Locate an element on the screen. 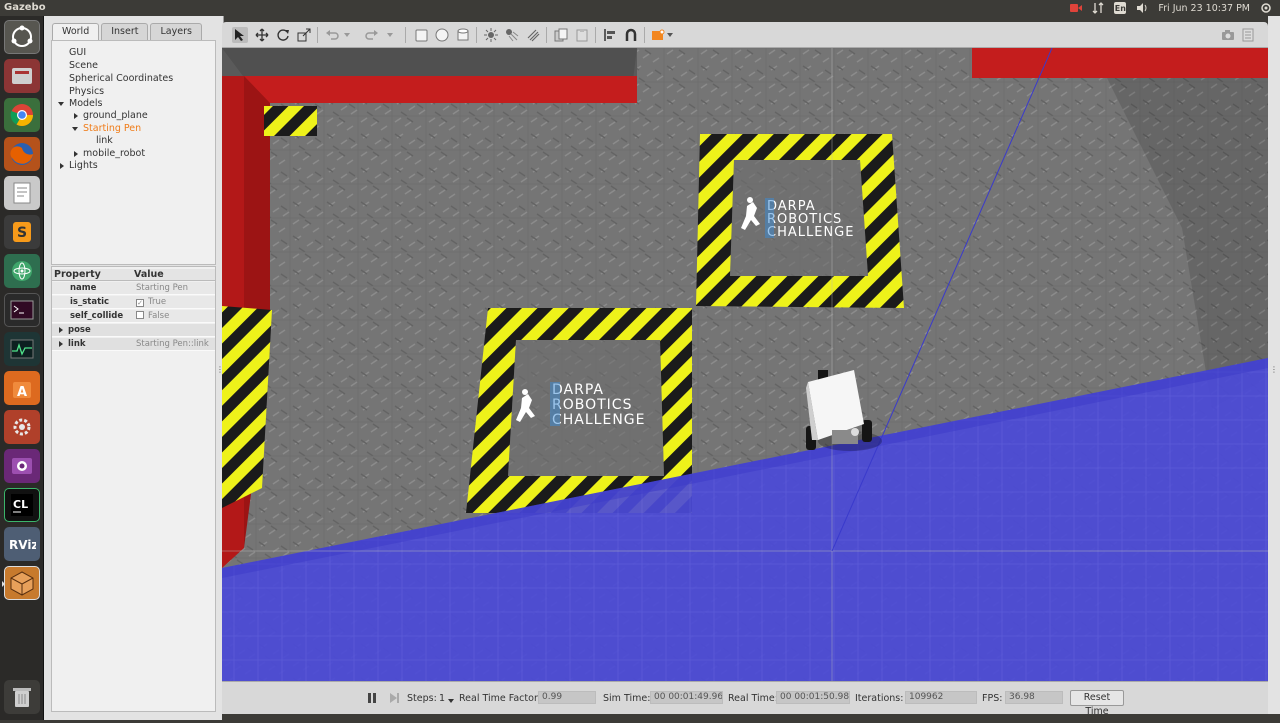 The height and width of the screenshot is (723, 1280). terminal-icon is located at coordinates (22, 310).